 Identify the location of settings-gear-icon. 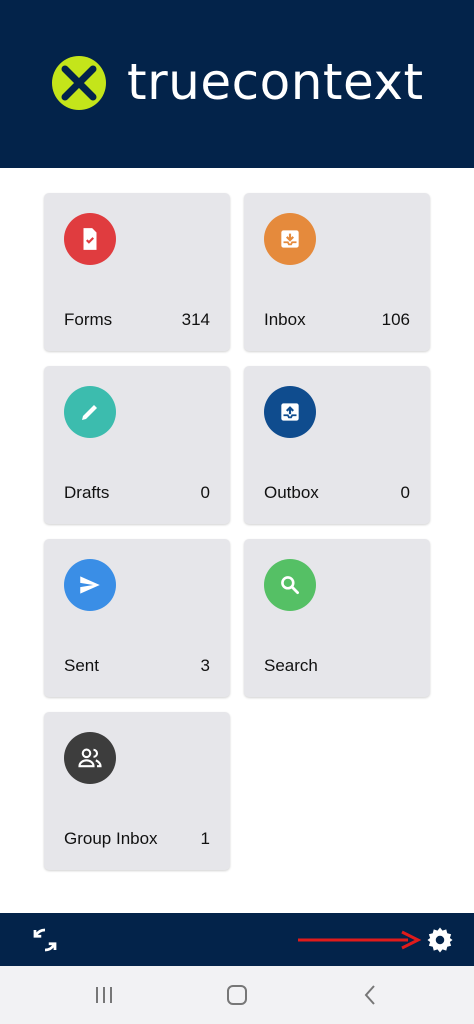
(440, 940).